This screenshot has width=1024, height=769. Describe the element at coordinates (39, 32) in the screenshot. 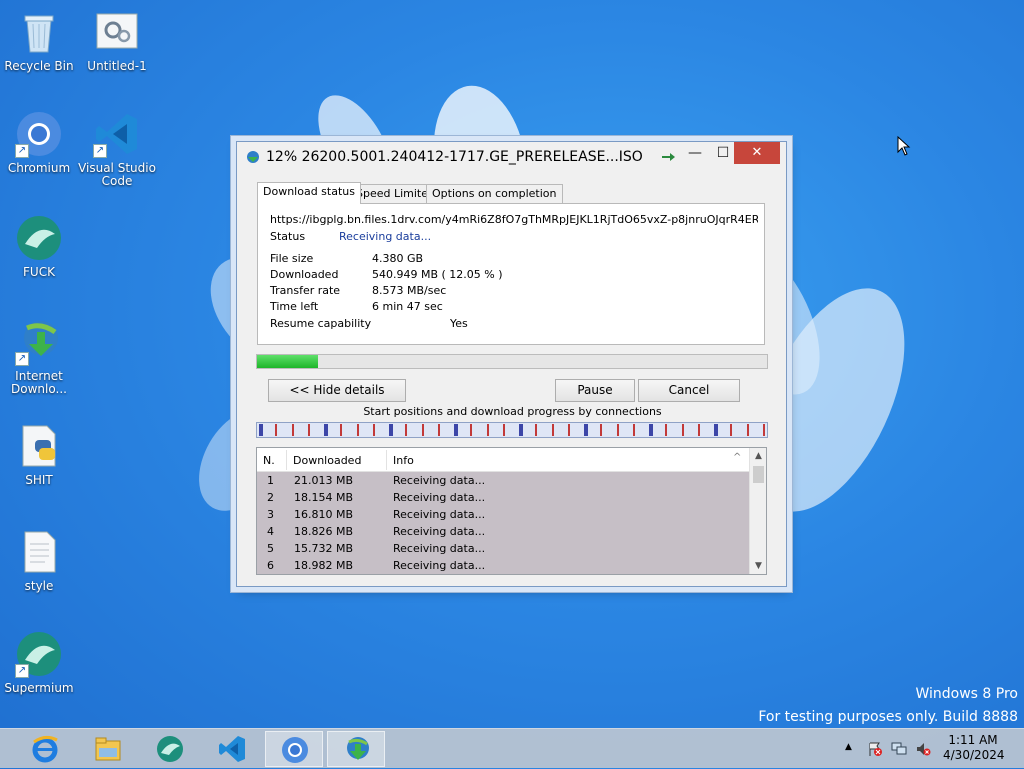

I see `recycle-bin-icon` at that location.